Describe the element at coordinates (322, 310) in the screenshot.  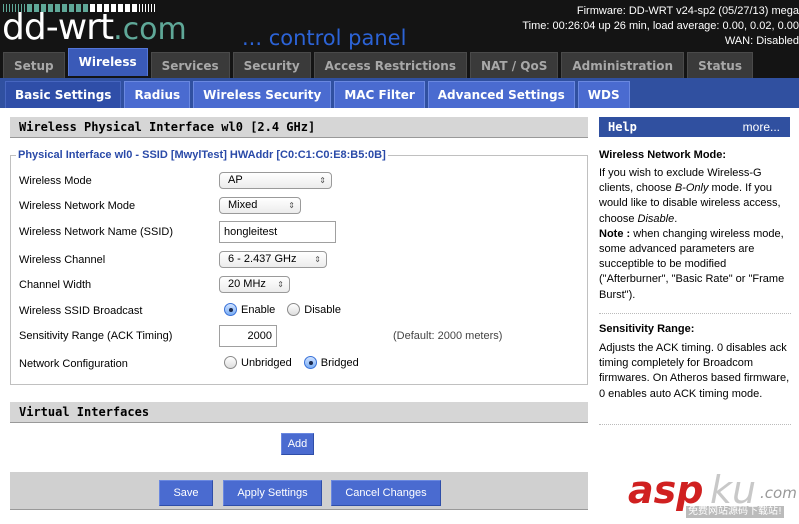
I see `ssid-broadcast-disable-label: Disable` at that location.